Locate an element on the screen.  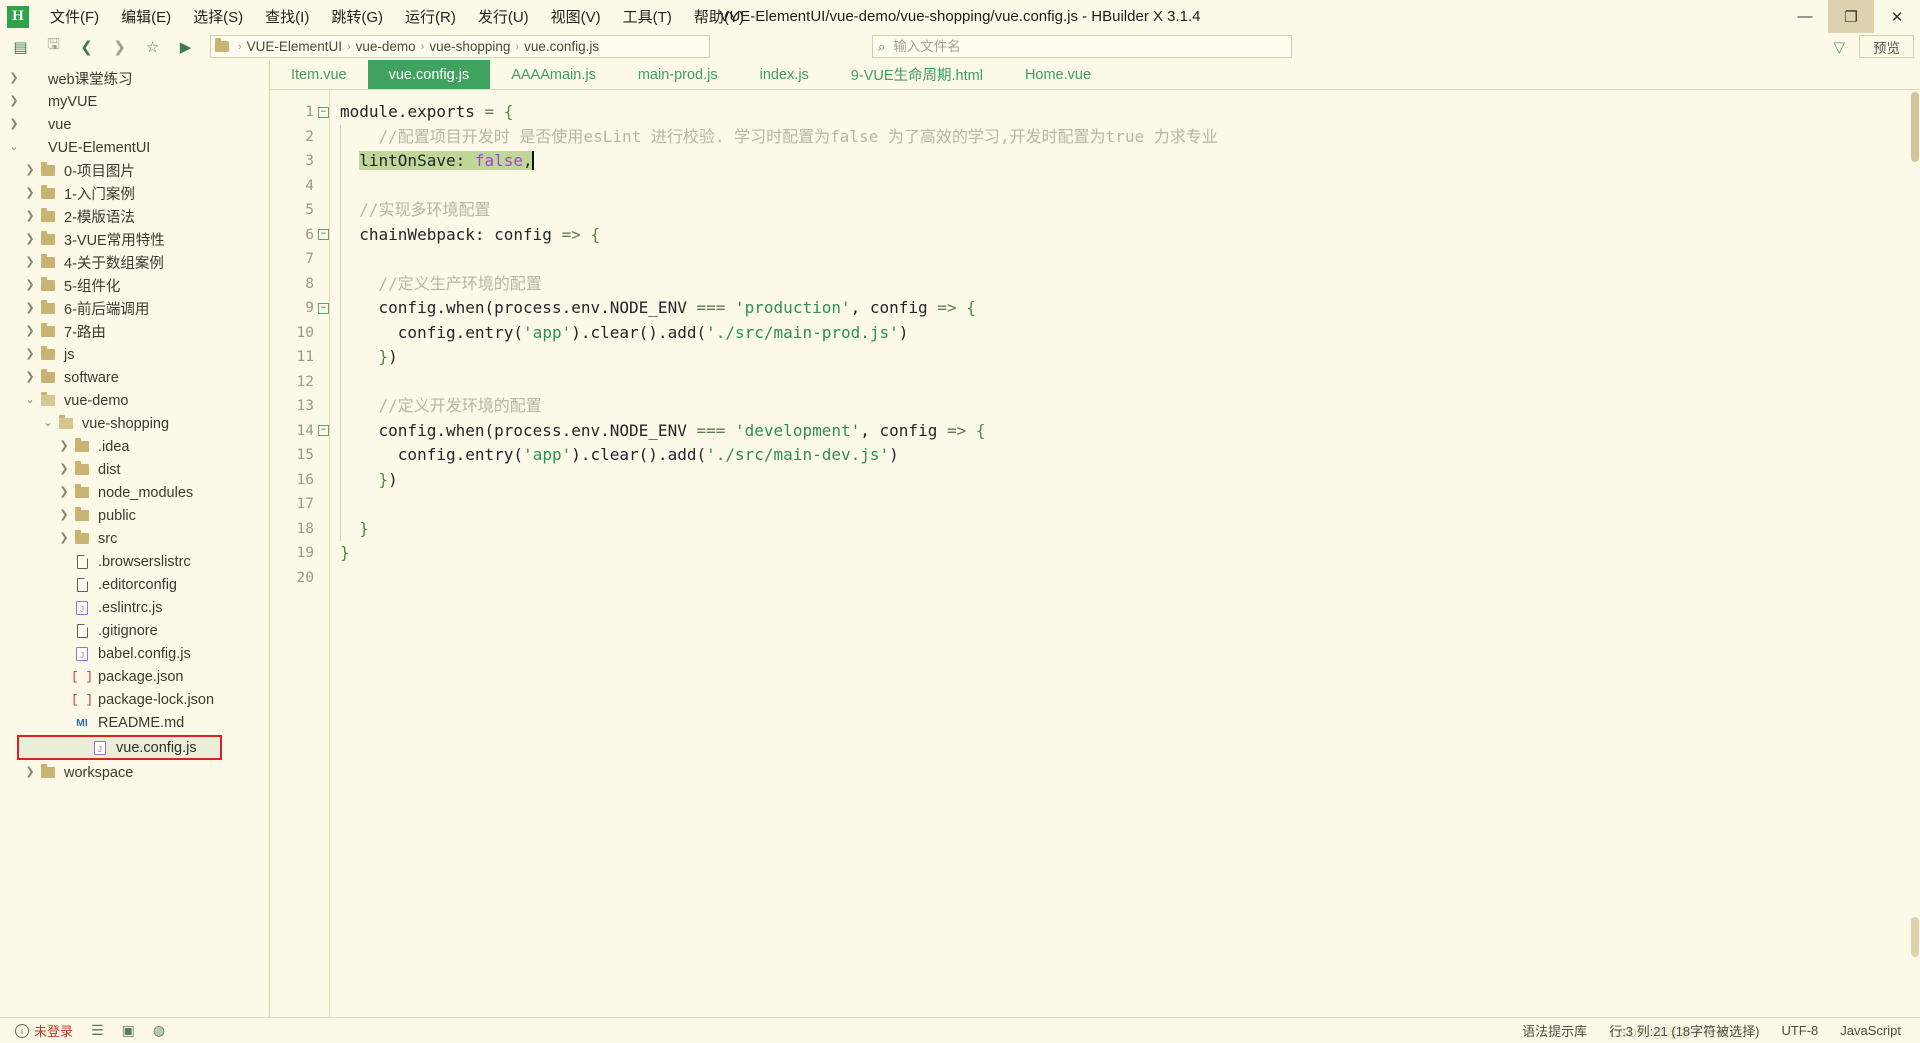
menu-view: 视图(V) is located at coordinates (576, 16).